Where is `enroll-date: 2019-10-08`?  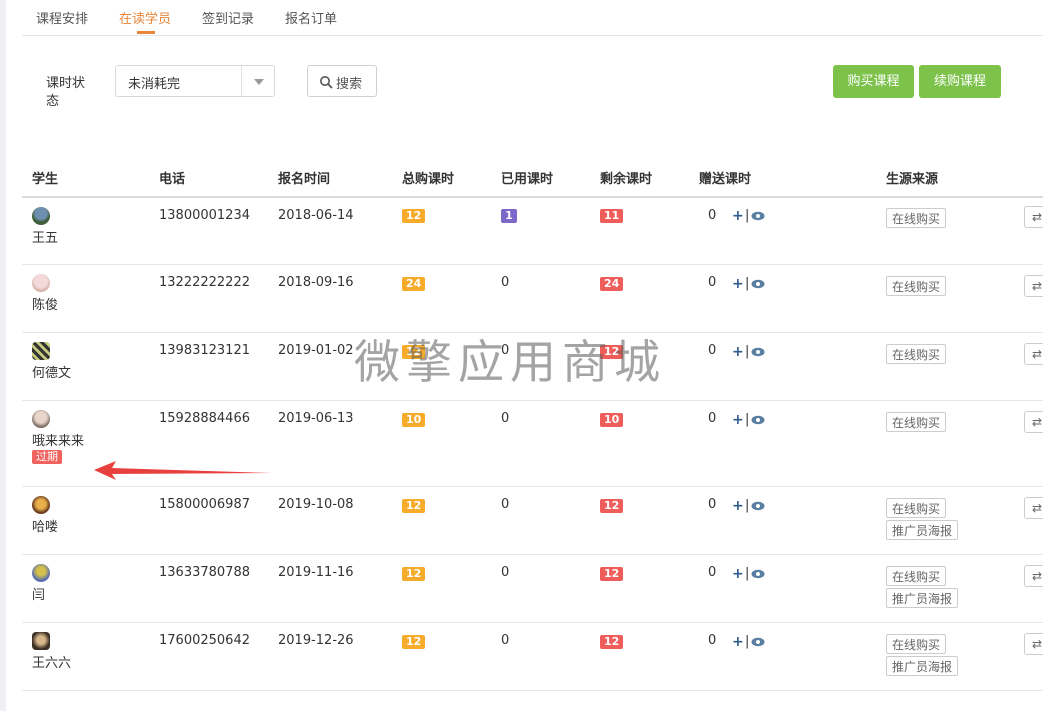 enroll-date: 2019-10-08 is located at coordinates (316, 504).